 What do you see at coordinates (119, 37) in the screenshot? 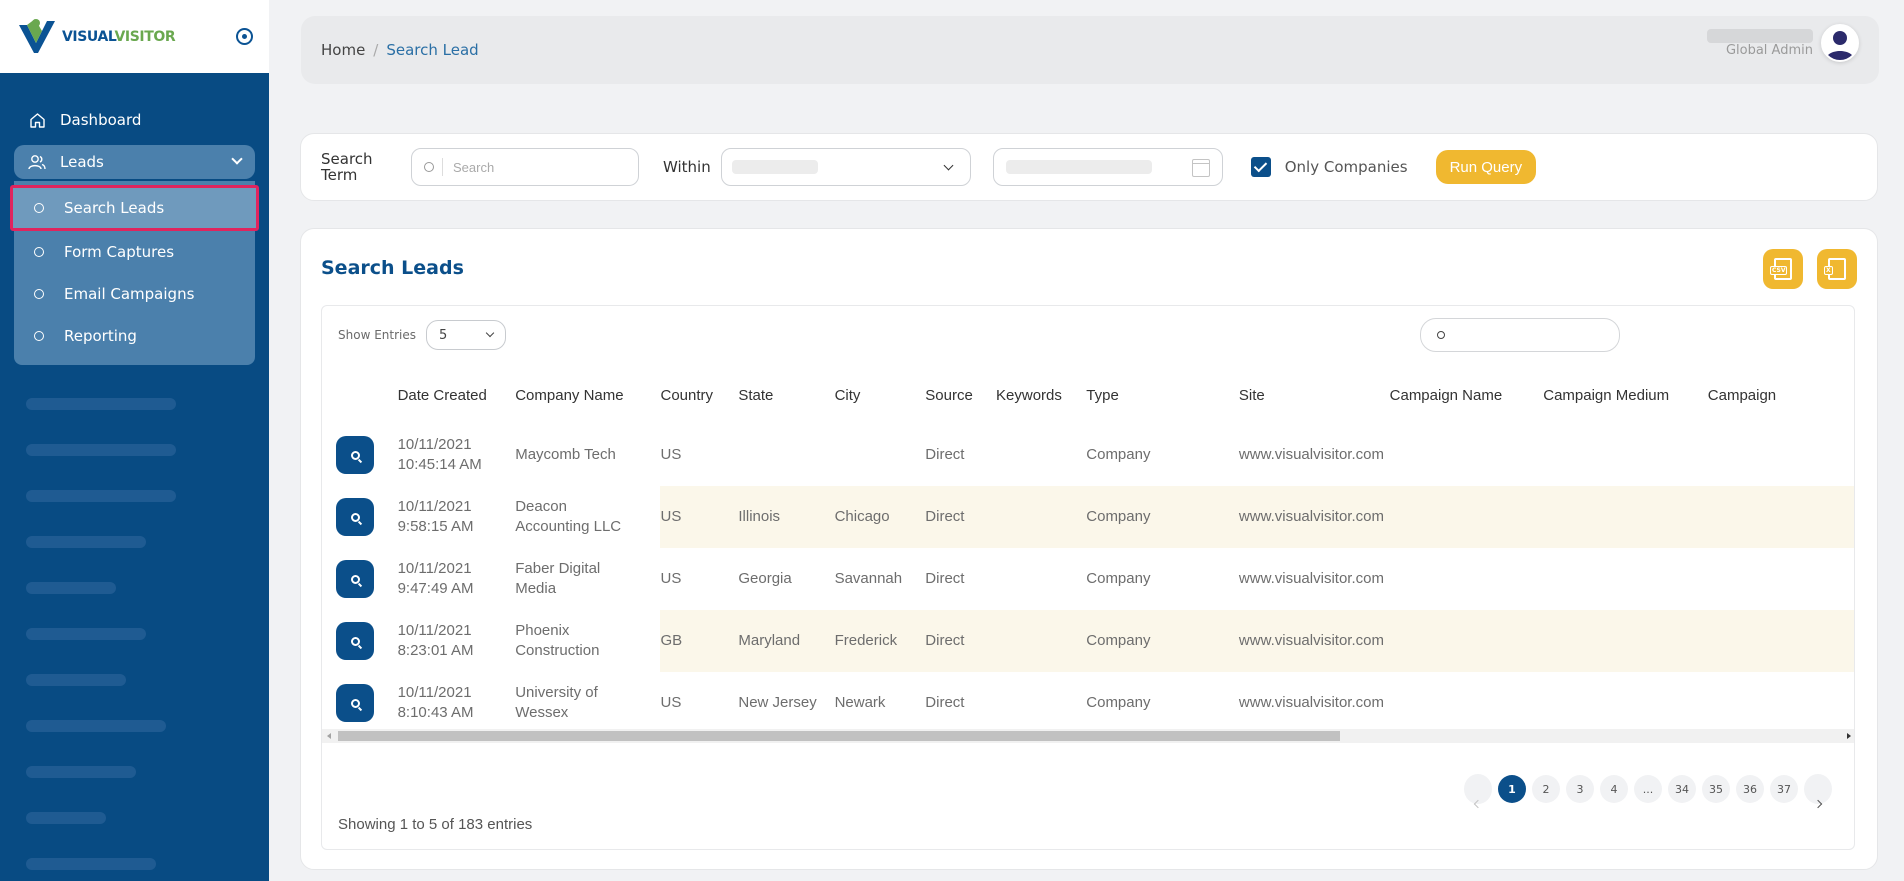
I see `logo-text: VISUALVISITOR` at bounding box center [119, 37].